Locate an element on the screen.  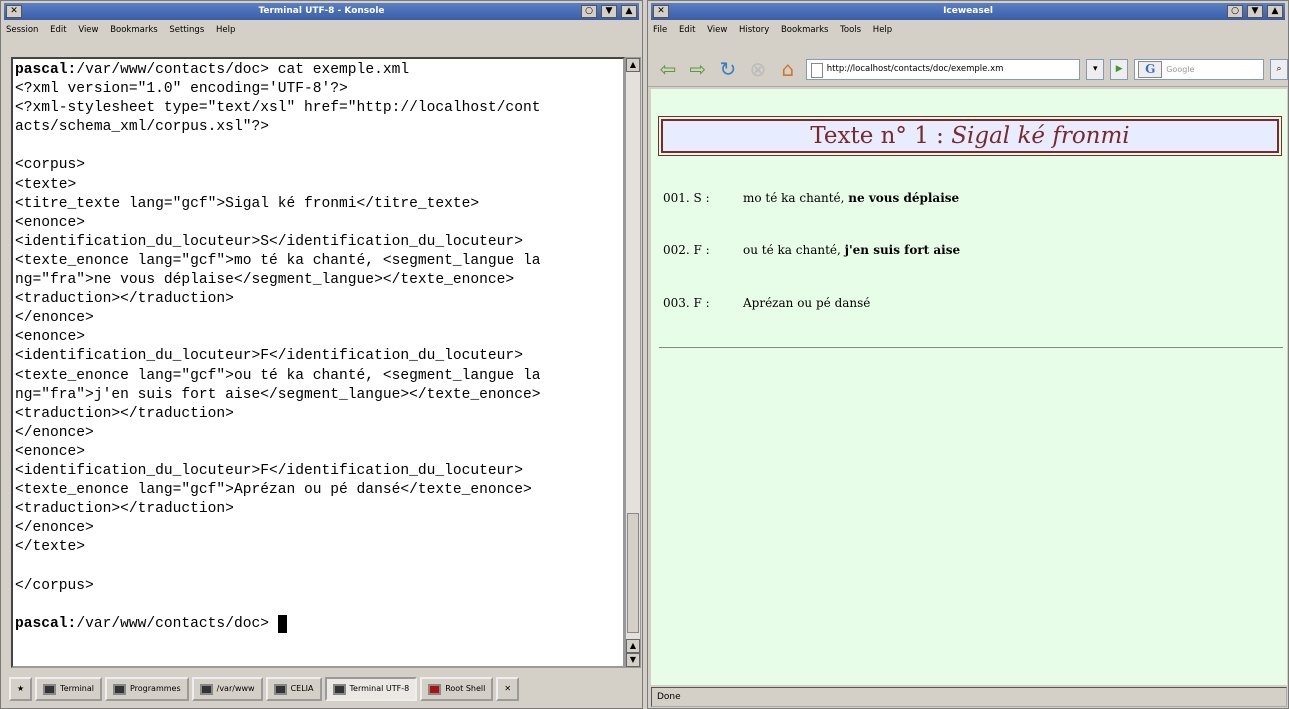
back-arrow-icon: ⇦ is located at coordinates (668, 69).